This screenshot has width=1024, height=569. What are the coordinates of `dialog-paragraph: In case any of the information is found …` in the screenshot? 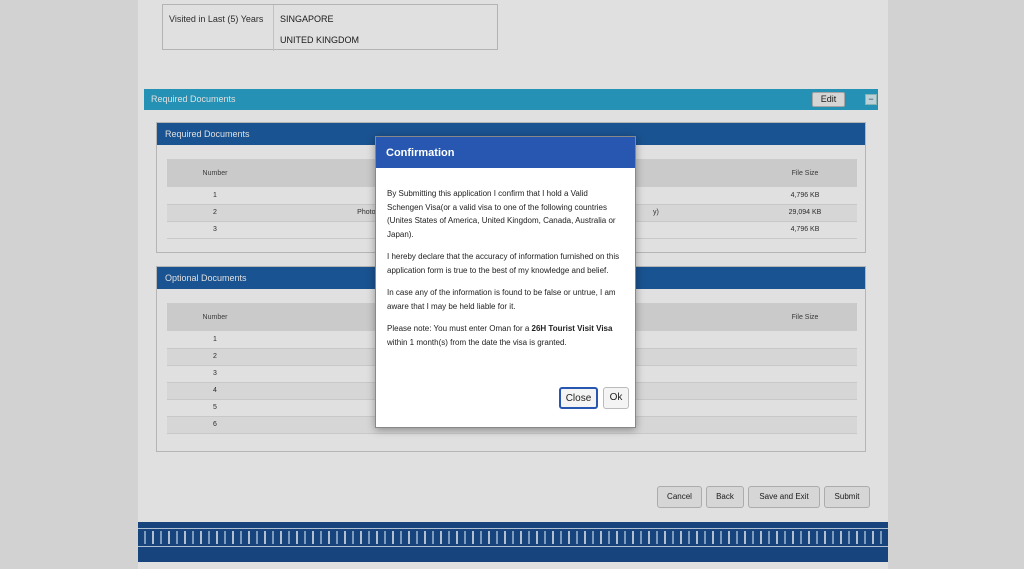 It's located at (501, 299).